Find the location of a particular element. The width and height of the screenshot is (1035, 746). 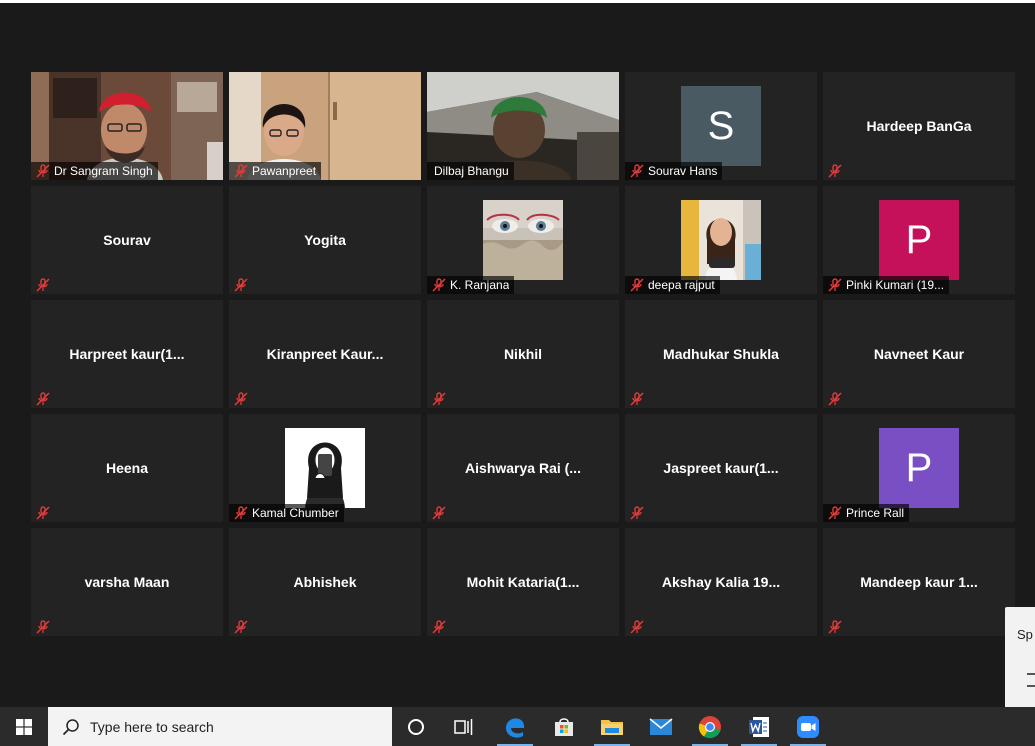

start-button is located at coordinates (24, 726).